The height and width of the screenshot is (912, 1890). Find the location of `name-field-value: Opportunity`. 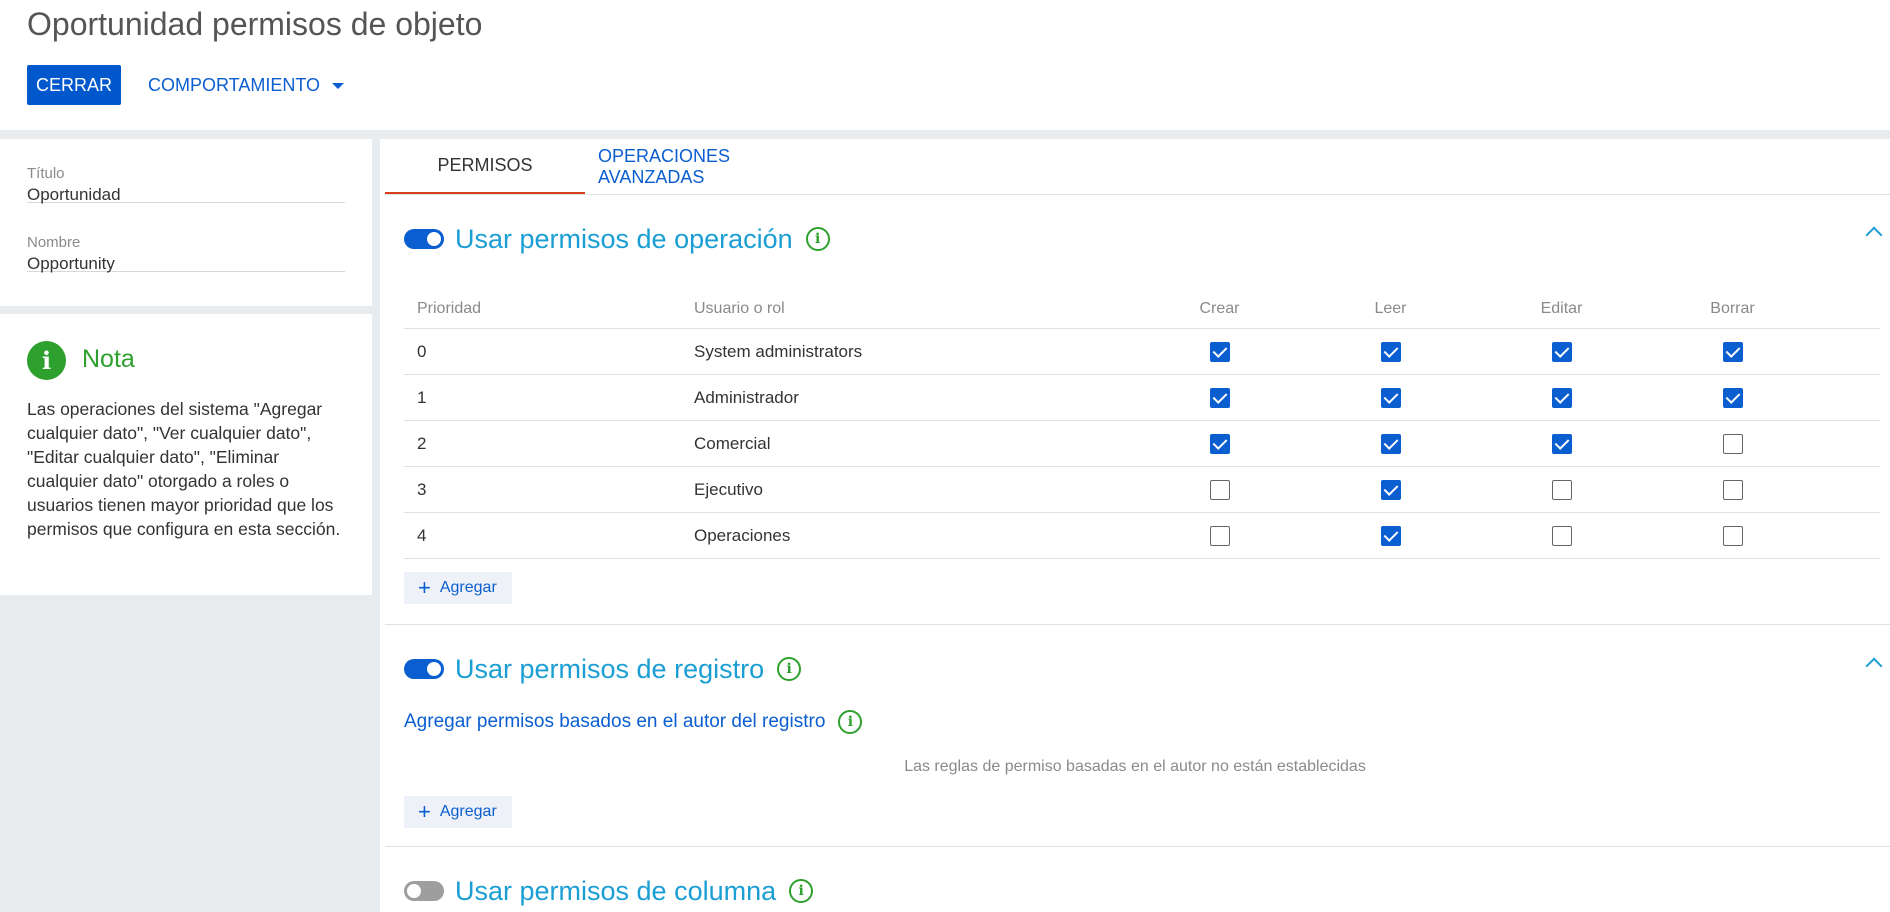

name-field-value: Opportunity is located at coordinates (71, 263).